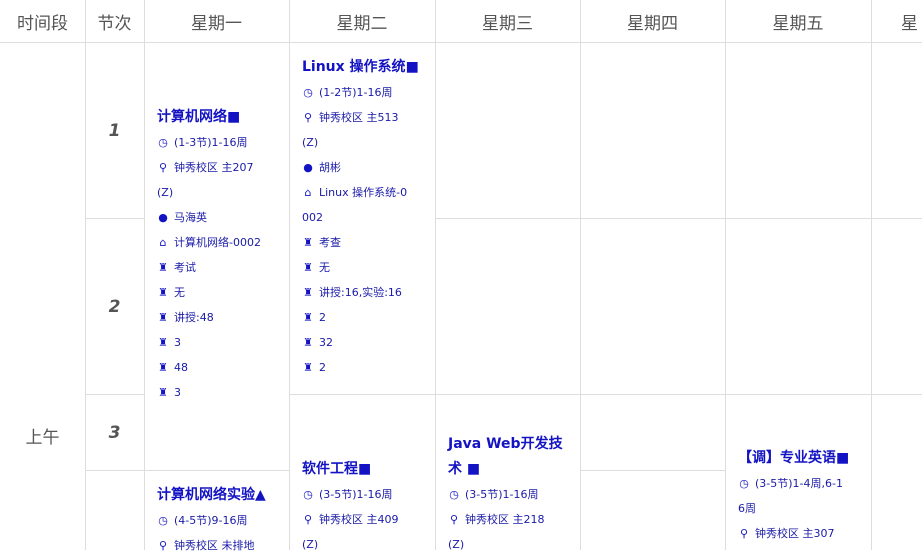 The height and width of the screenshot is (558, 922). What do you see at coordinates (114, 23) in the screenshot?
I see `header-section: 节次` at bounding box center [114, 23].